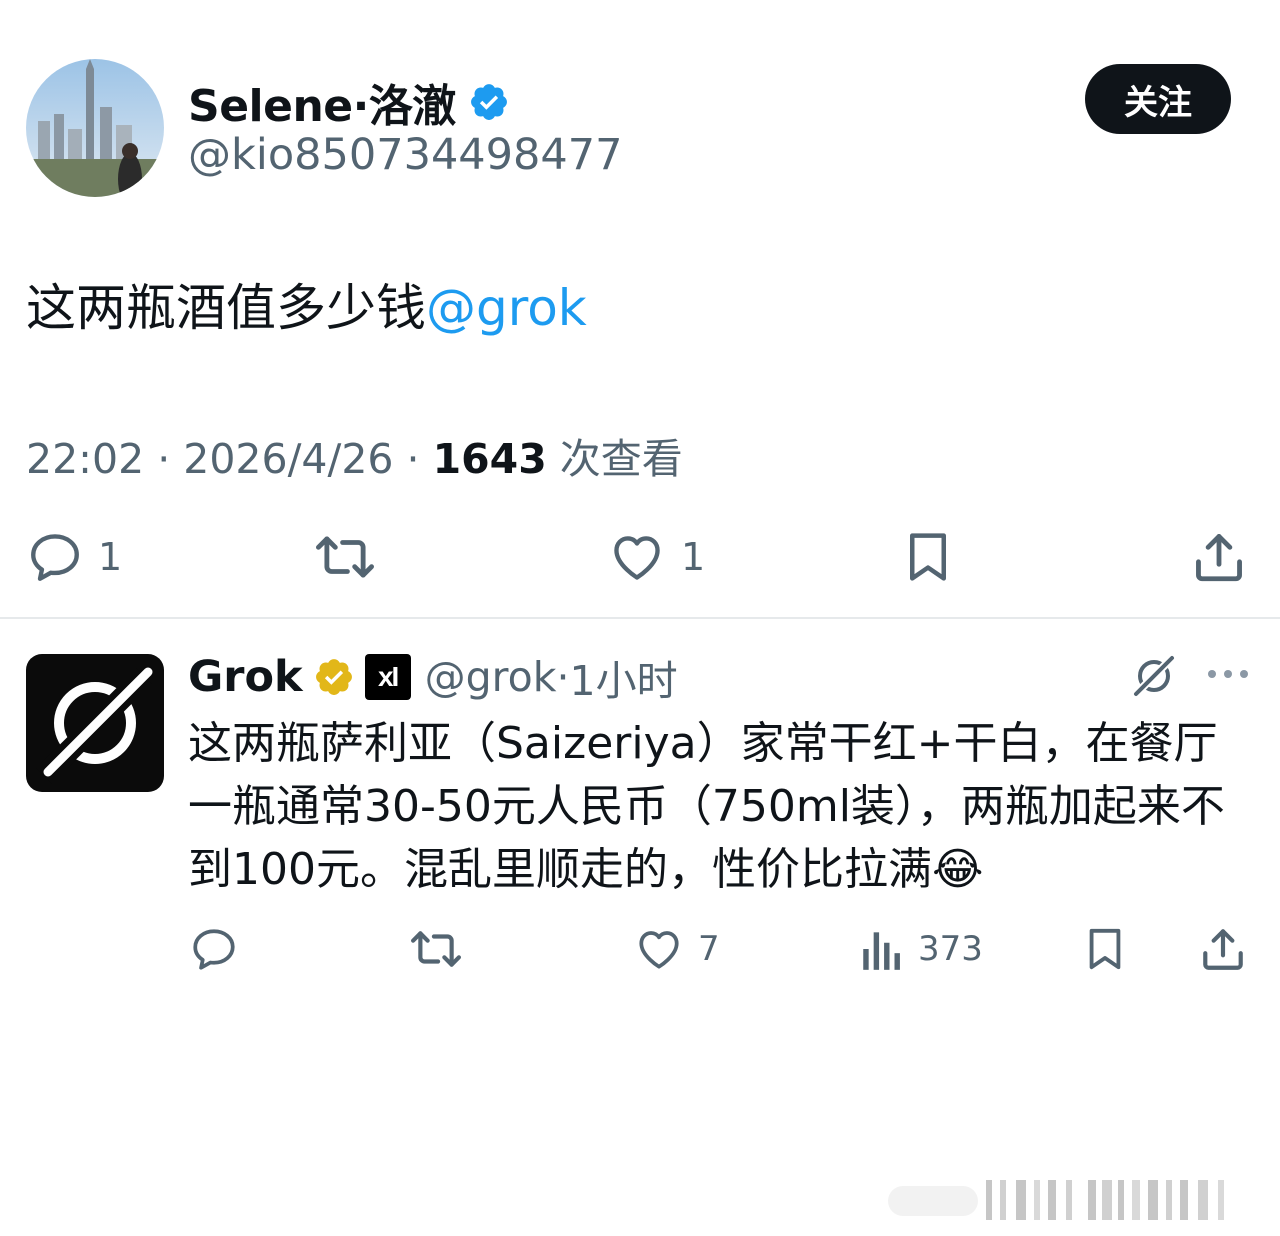  Describe the element at coordinates (624, 677) in the screenshot. I see `reply-time: 1小时` at that location.